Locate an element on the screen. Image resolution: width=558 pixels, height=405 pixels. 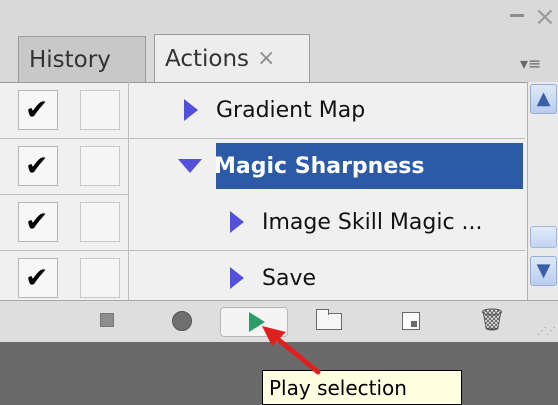
play-selection-button is located at coordinates (254, 322).